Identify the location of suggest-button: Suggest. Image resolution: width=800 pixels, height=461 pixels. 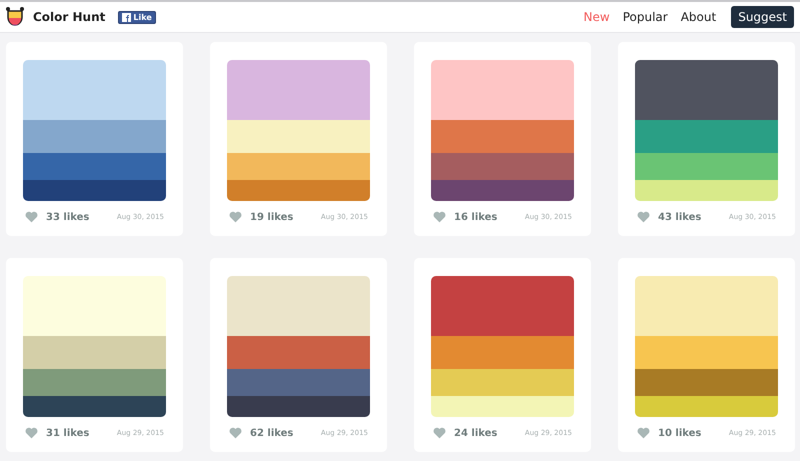
(762, 17).